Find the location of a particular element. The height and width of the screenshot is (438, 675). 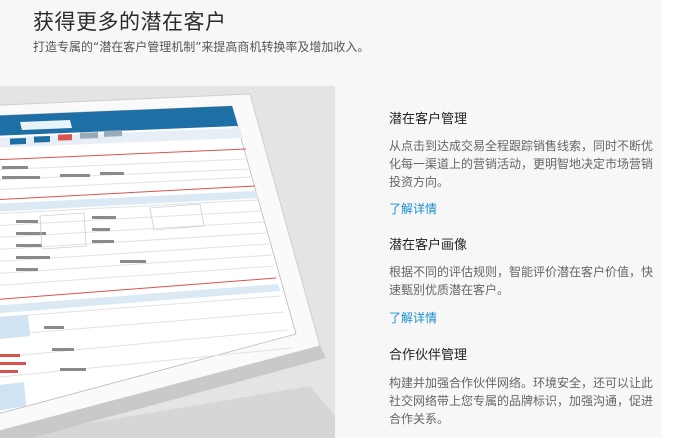

feature-title: 潜在客户画像 is located at coordinates (428, 245).